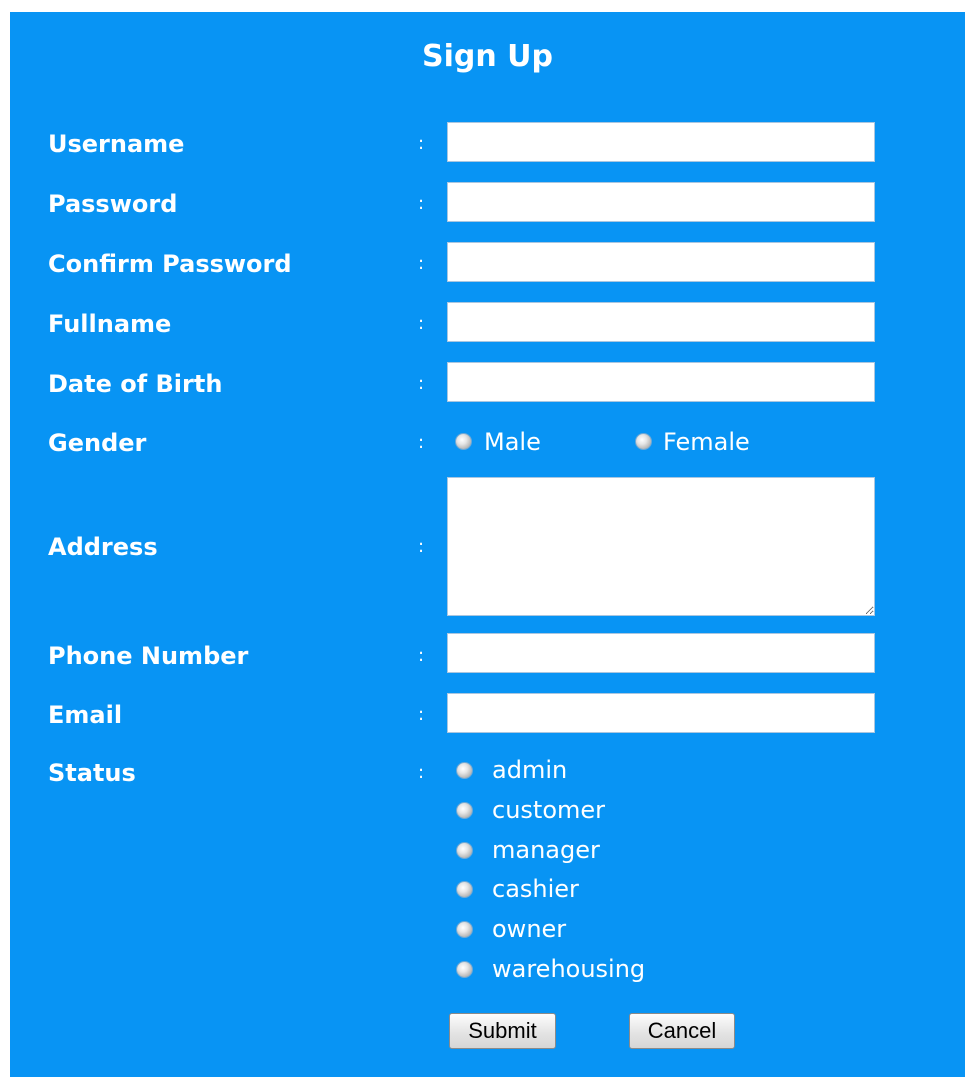 The height and width of the screenshot is (1077, 966). Describe the element at coordinates (464, 929) in the screenshot. I see `status-owner-radio` at that location.